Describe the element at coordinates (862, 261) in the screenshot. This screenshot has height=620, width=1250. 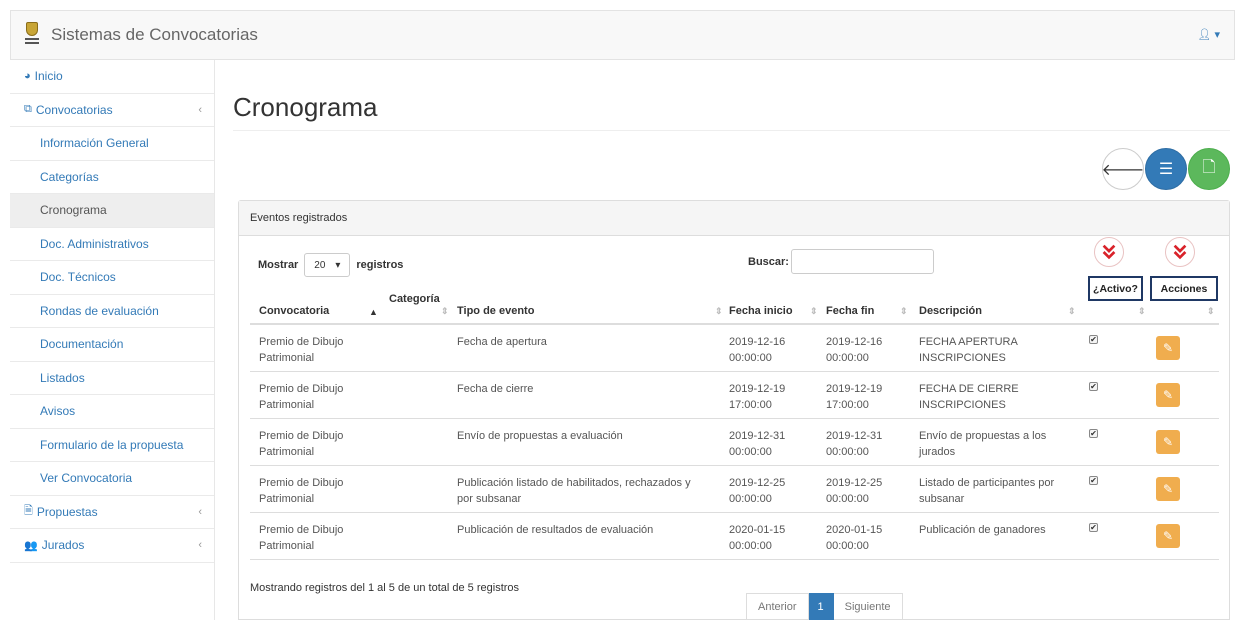
I see `search-input` at that location.